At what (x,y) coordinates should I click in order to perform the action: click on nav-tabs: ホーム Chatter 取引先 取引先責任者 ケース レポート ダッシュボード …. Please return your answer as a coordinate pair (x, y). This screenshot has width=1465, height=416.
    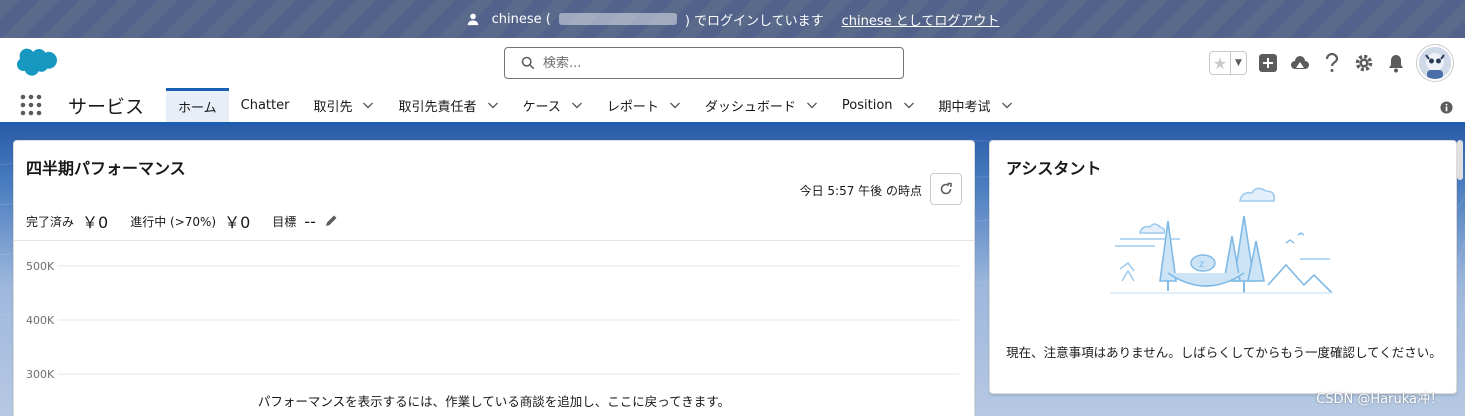
    Looking at the image, I should click on (595, 105).